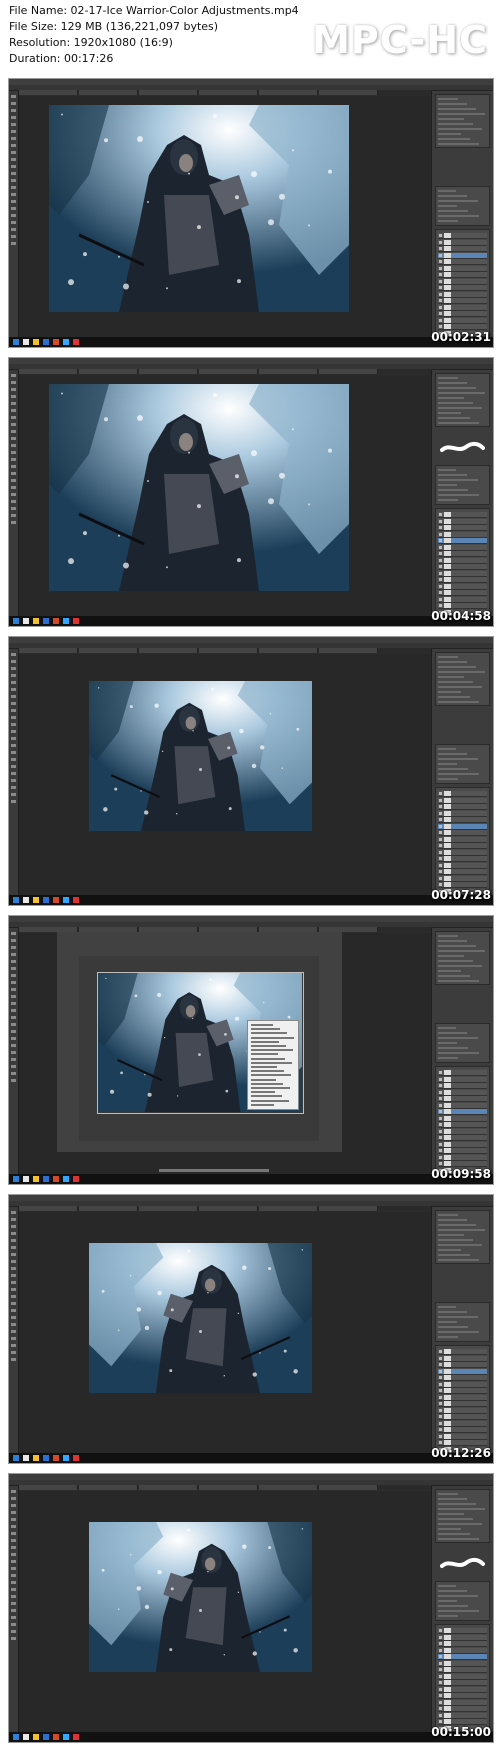 This screenshot has width=500, height=1756. What do you see at coordinates (16, 1737) in the screenshot?
I see `windows-start-icon` at bounding box center [16, 1737].